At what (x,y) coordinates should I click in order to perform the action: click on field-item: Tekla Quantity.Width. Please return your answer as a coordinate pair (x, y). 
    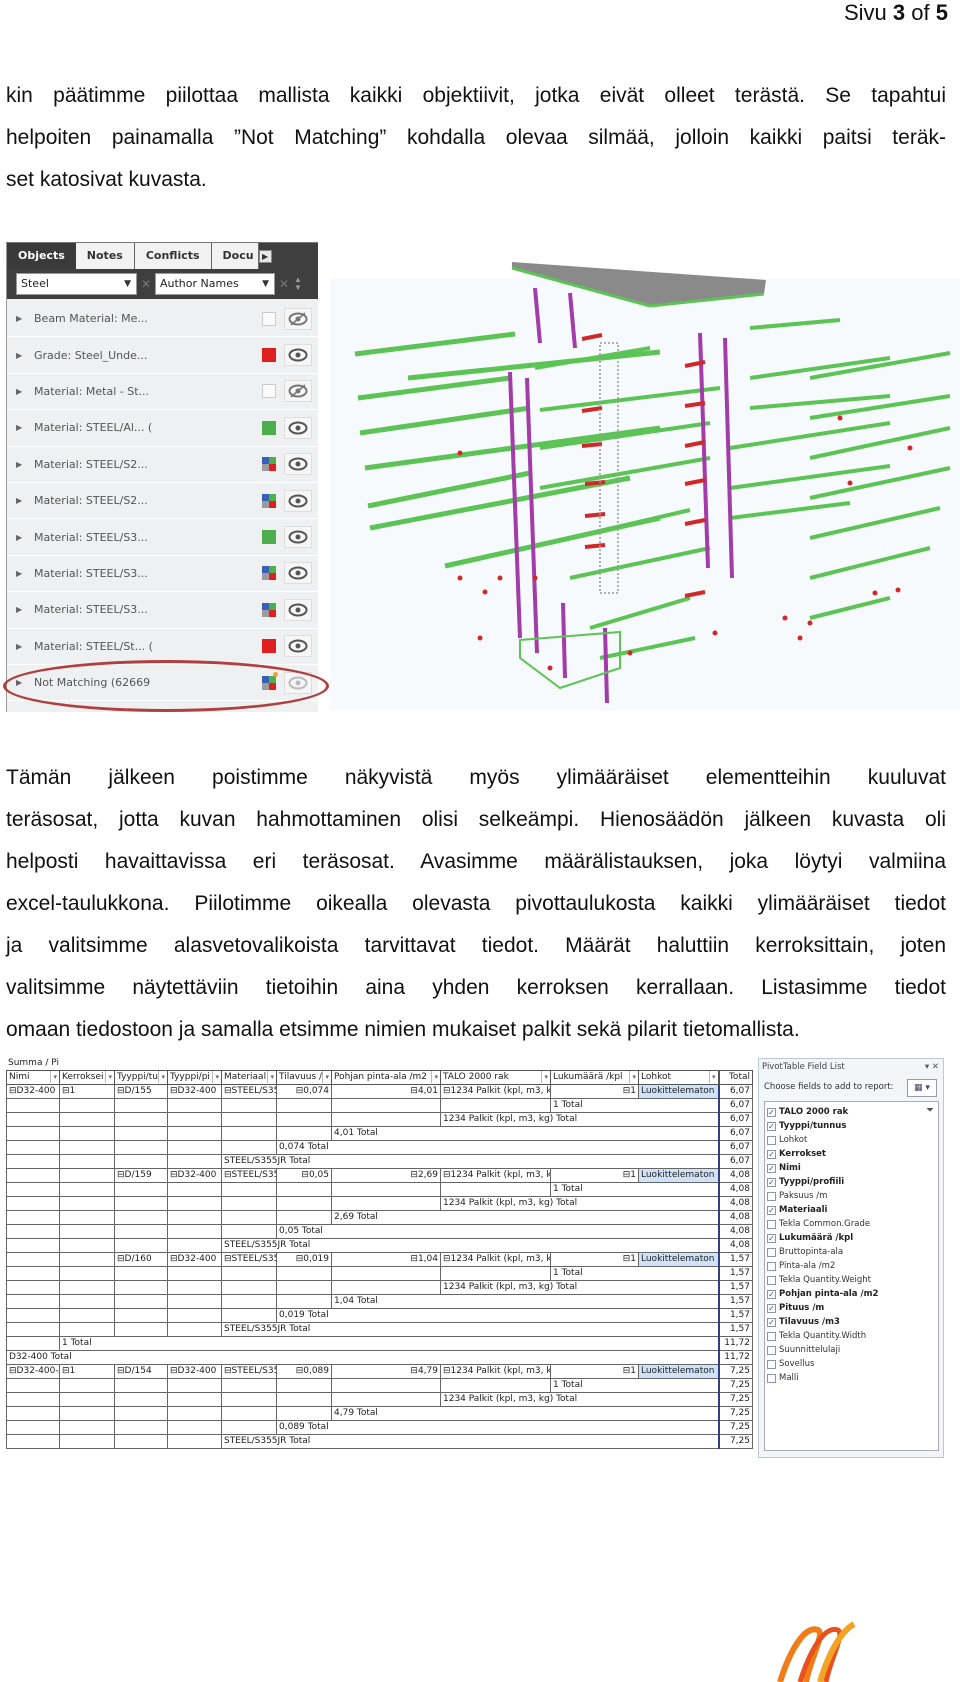
    Looking at the image, I should click on (851, 1336).